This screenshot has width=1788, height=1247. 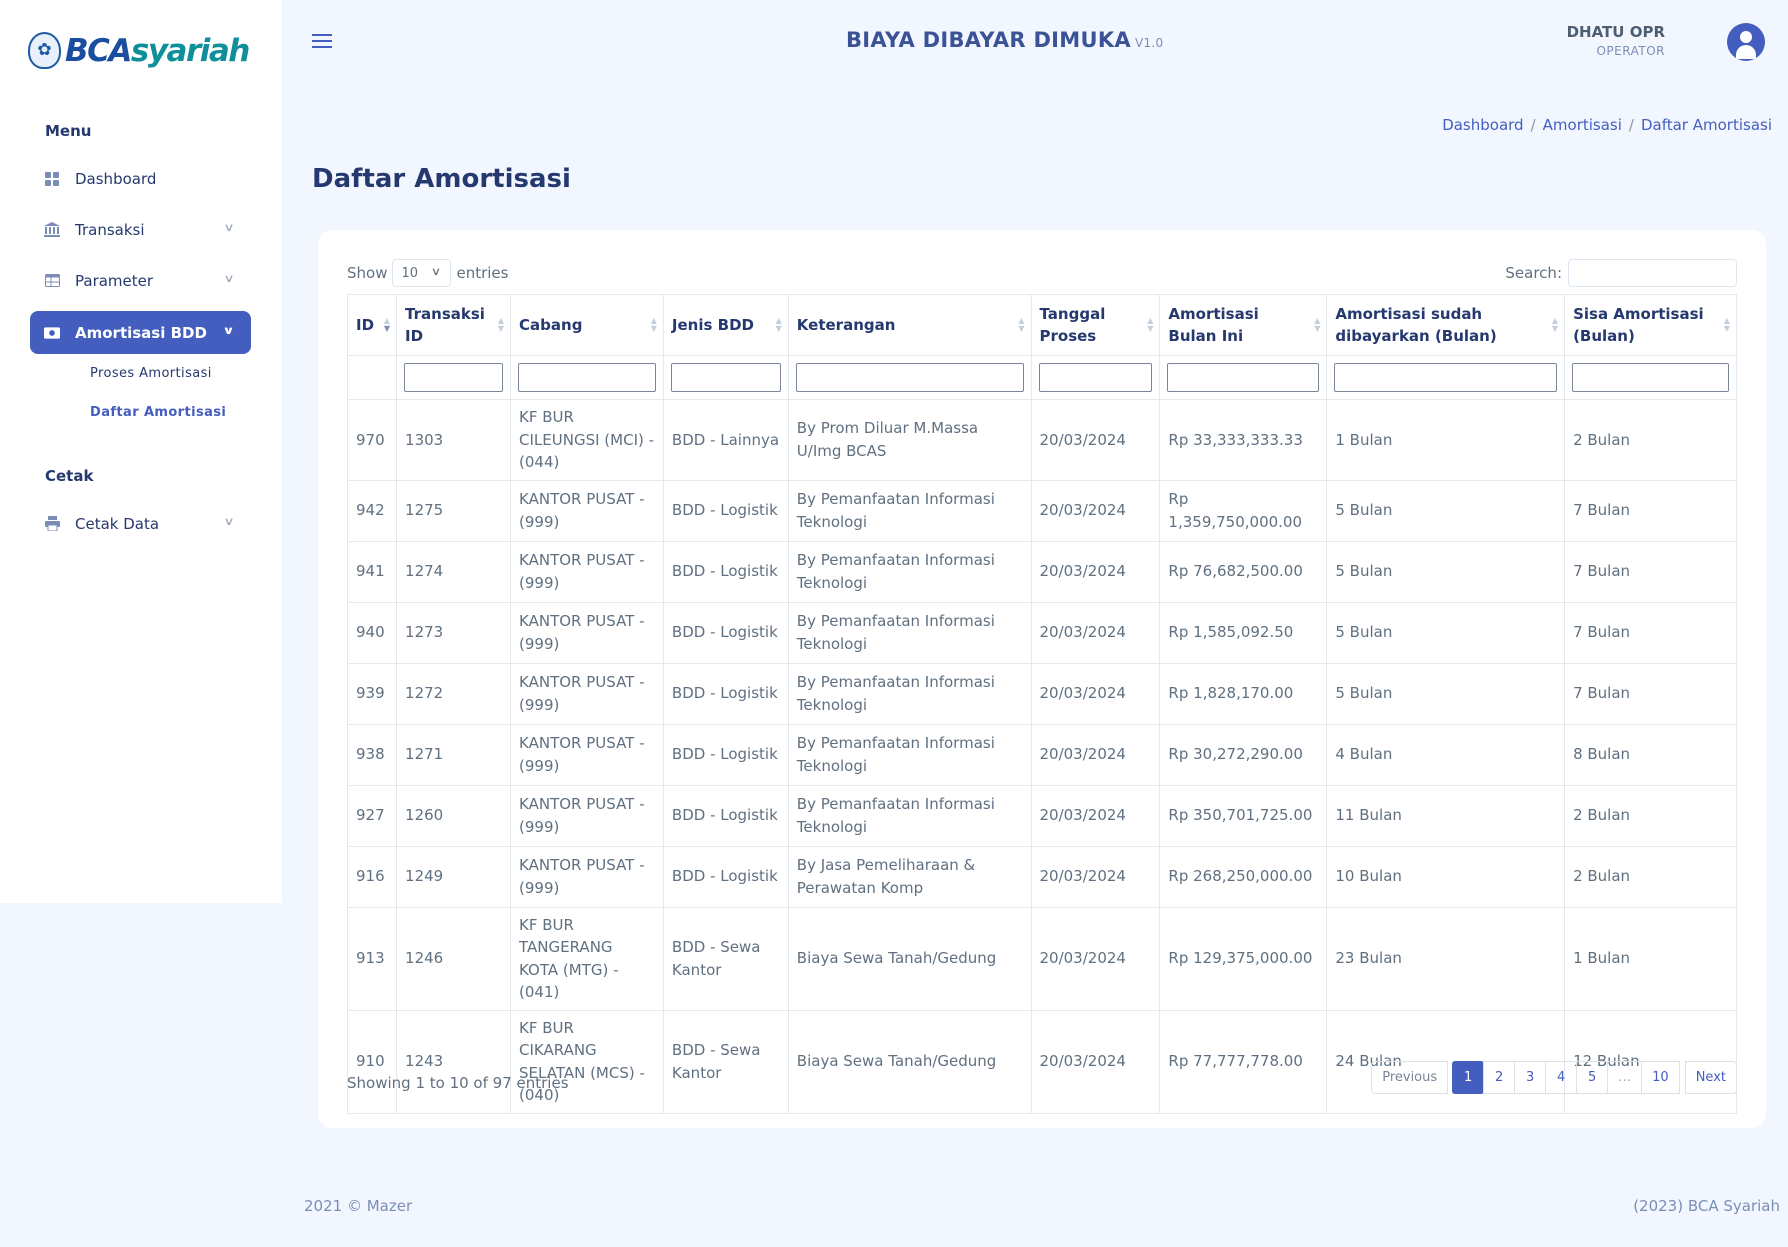 I want to click on table-cell: BDD - Sewa Kantor, so click(x=725, y=958).